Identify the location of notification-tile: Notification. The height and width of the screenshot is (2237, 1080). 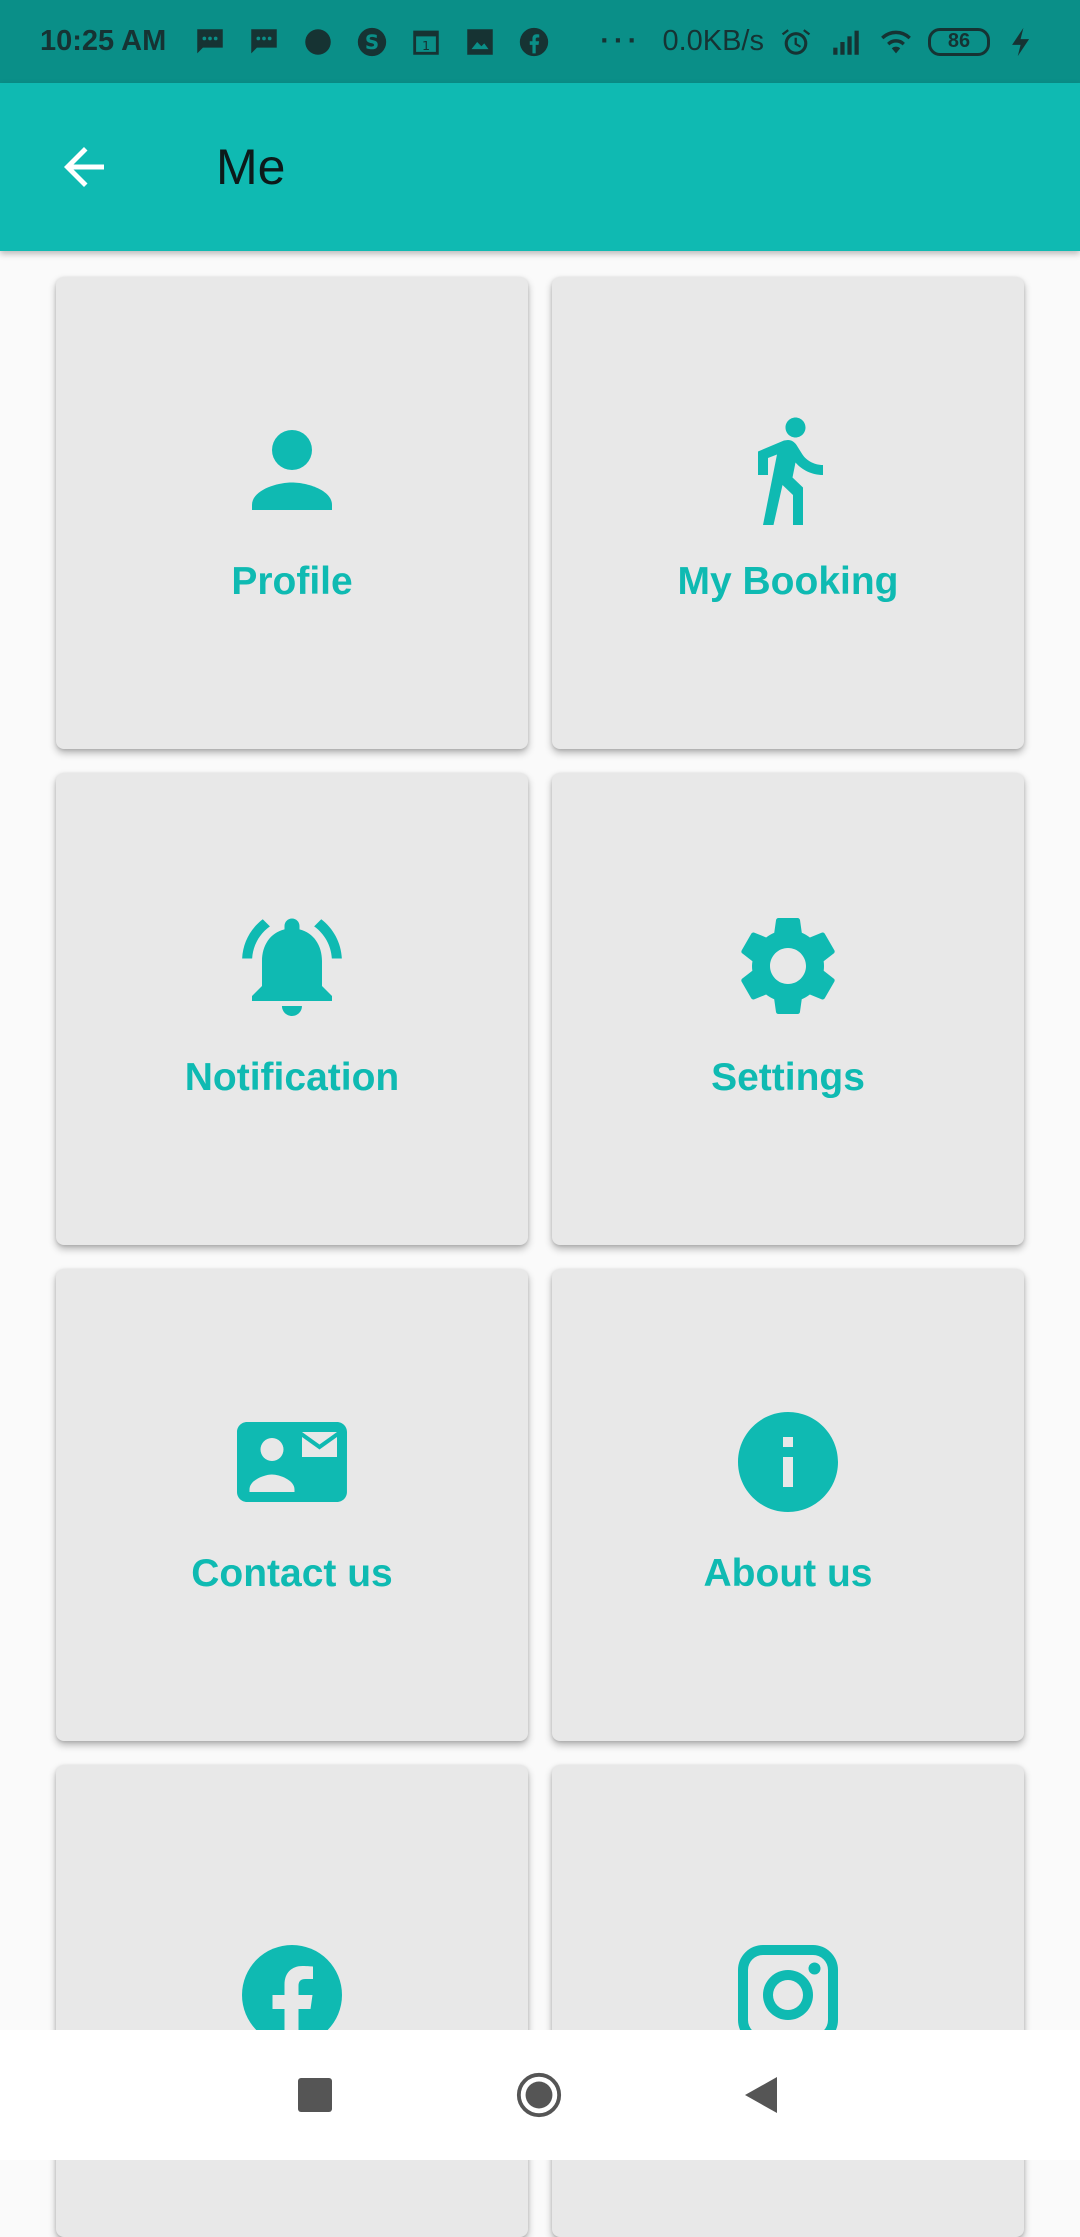
(292, 1009).